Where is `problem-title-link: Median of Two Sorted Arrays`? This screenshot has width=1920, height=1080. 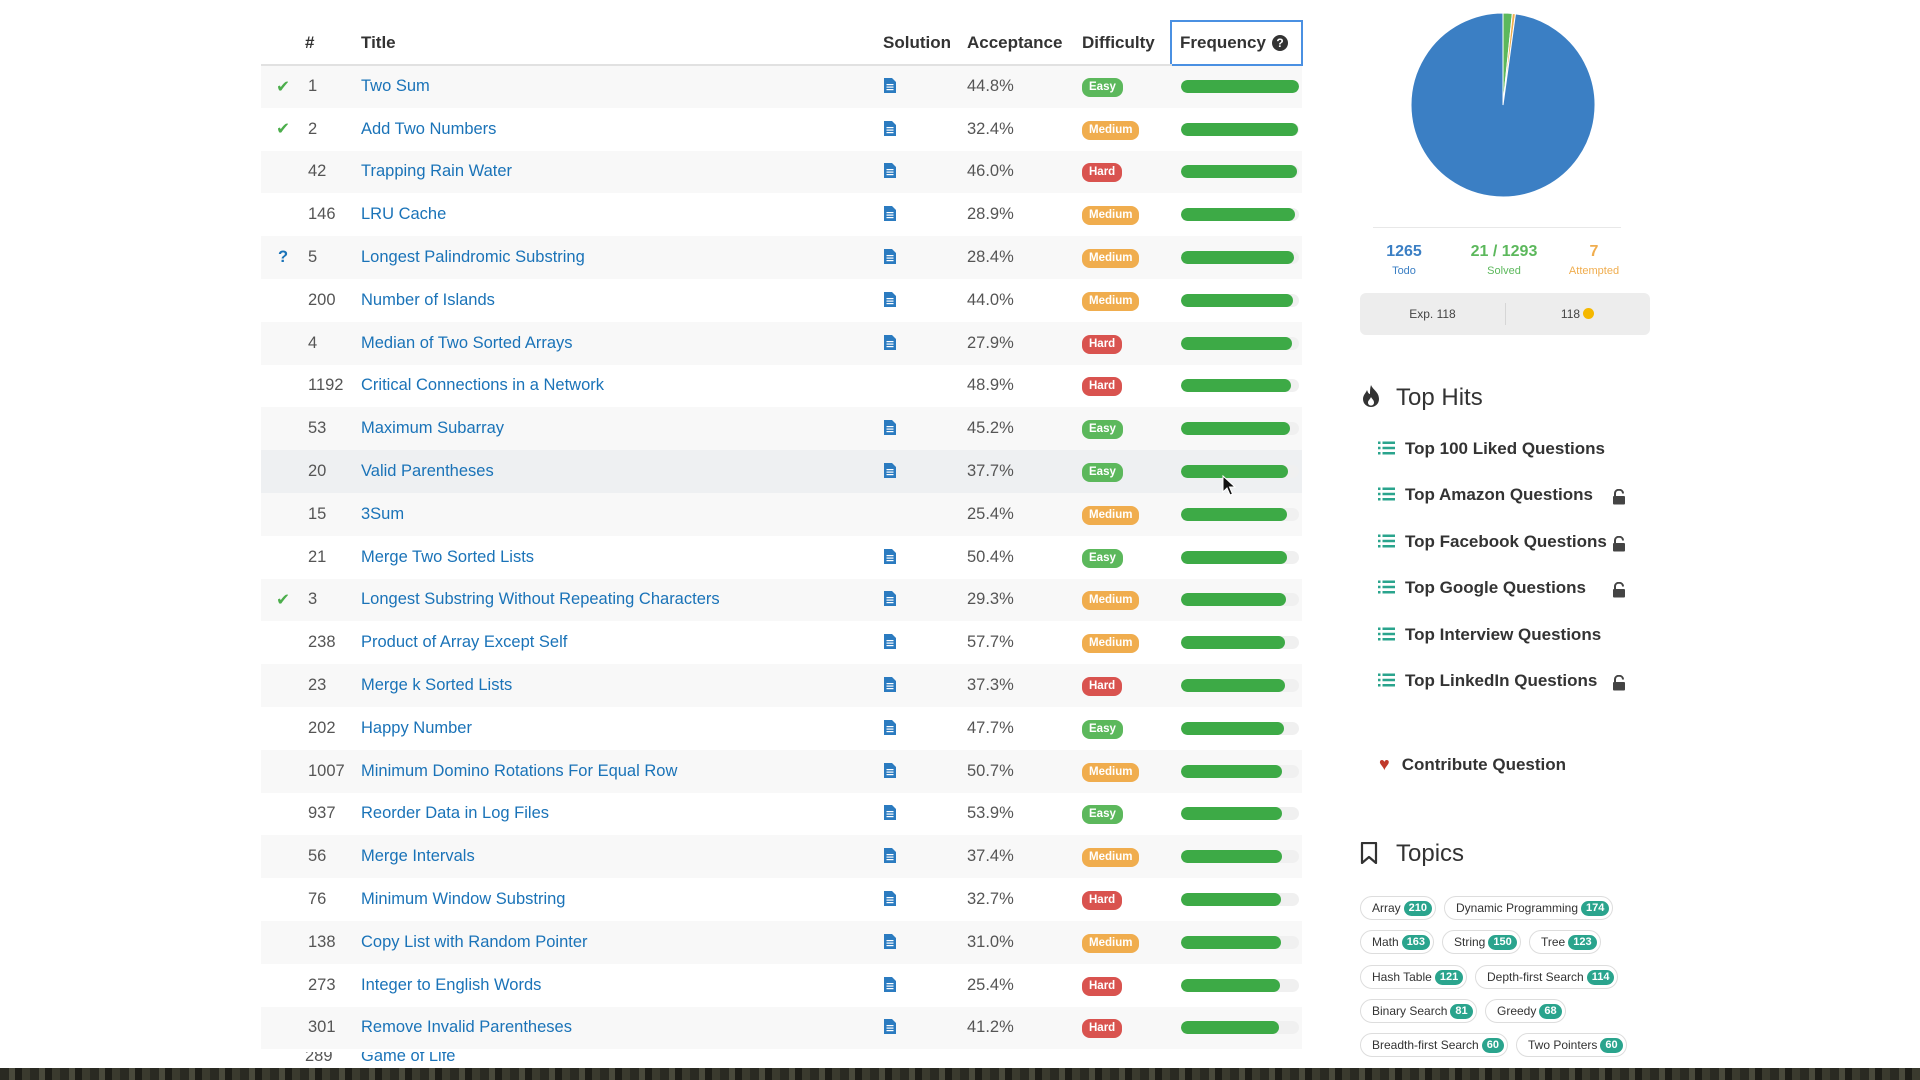 problem-title-link: Median of Two Sorted Arrays is located at coordinates (467, 343).